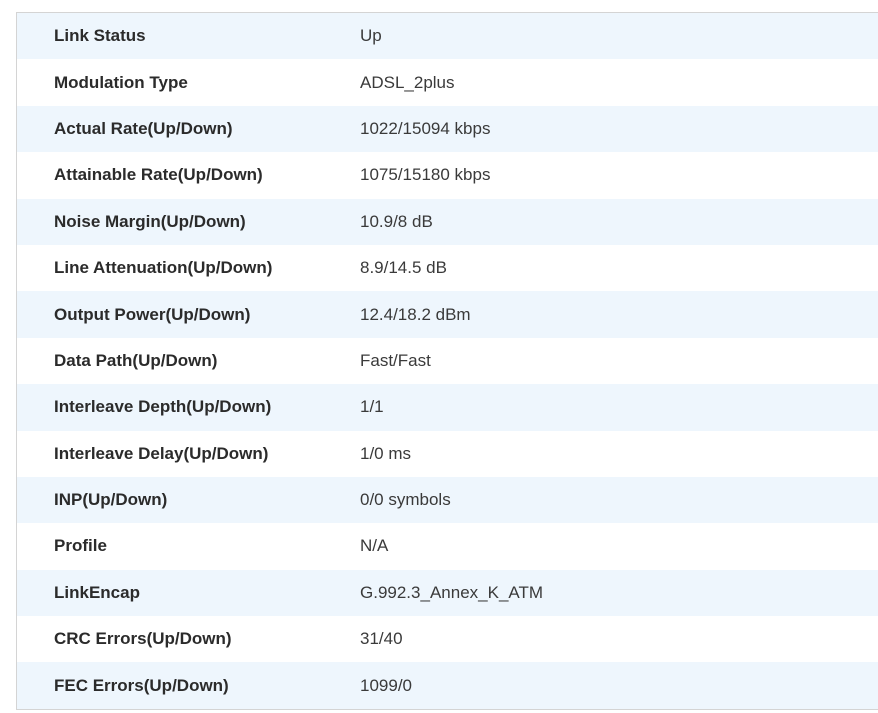 The height and width of the screenshot is (713, 878). Describe the element at coordinates (111, 500) in the screenshot. I see `row-label: INP(Up/Down)` at that location.